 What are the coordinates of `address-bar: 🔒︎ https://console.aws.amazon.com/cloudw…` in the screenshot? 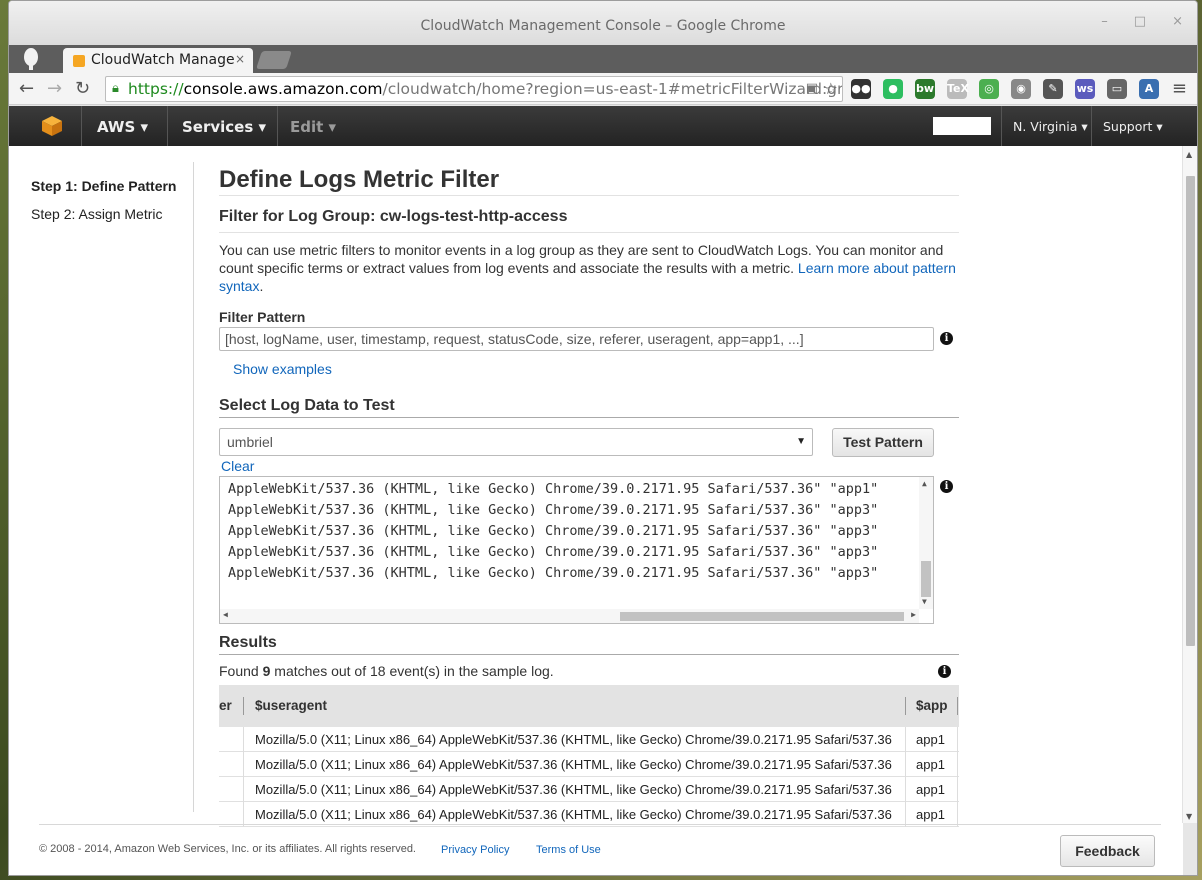 It's located at (474, 89).